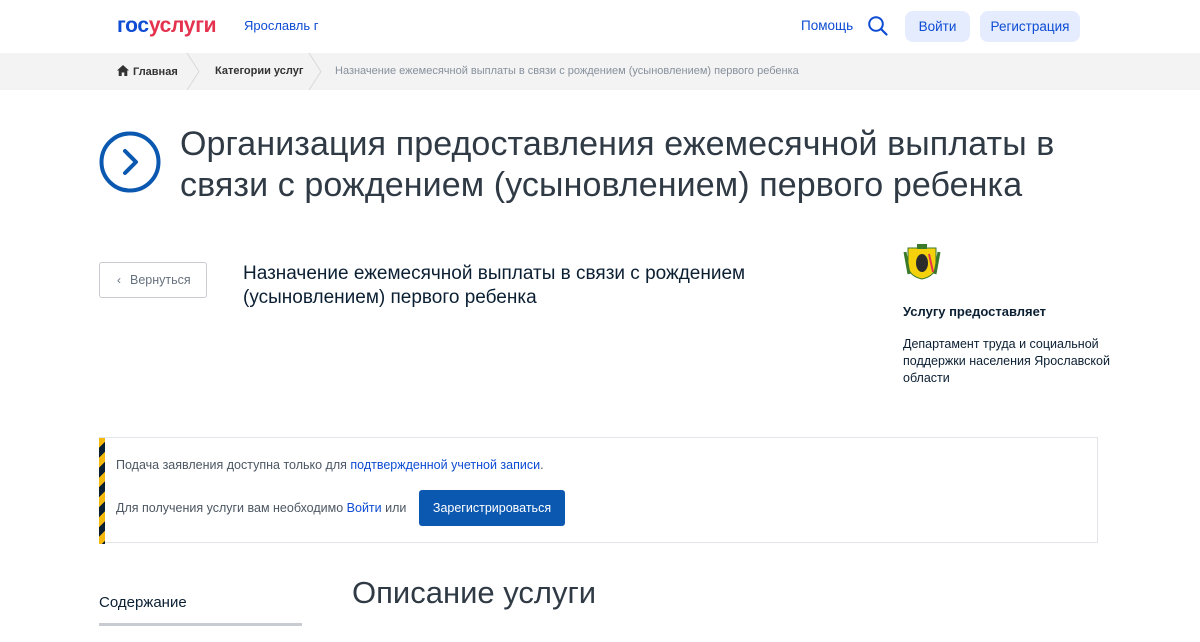 The height and width of the screenshot is (642, 1200). I want to click on back-button: ‹ Вернуться, so click(153, 280).